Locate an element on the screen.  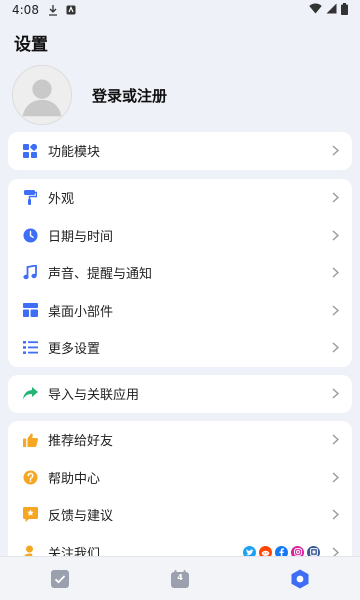
bottom-nav: 4 is located at coordinates (180, 578).